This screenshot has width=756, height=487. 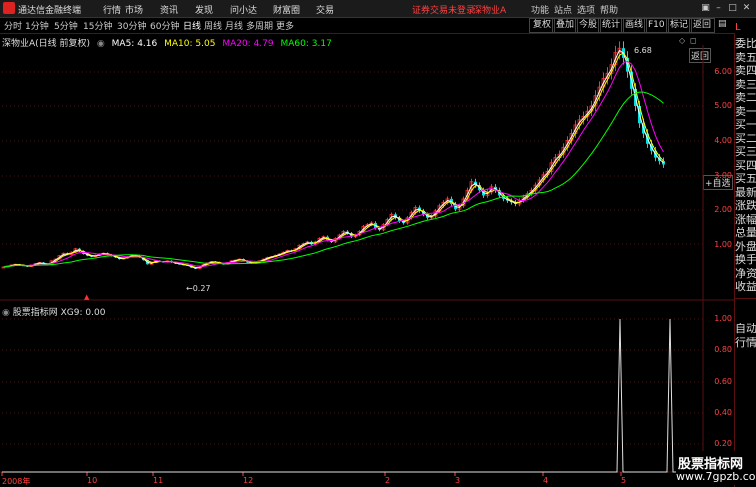 What do you see at coordinates (723, 349) in the screenshot?
I see `sub-y-tick: 0.80` at bounding box center [723, 349].